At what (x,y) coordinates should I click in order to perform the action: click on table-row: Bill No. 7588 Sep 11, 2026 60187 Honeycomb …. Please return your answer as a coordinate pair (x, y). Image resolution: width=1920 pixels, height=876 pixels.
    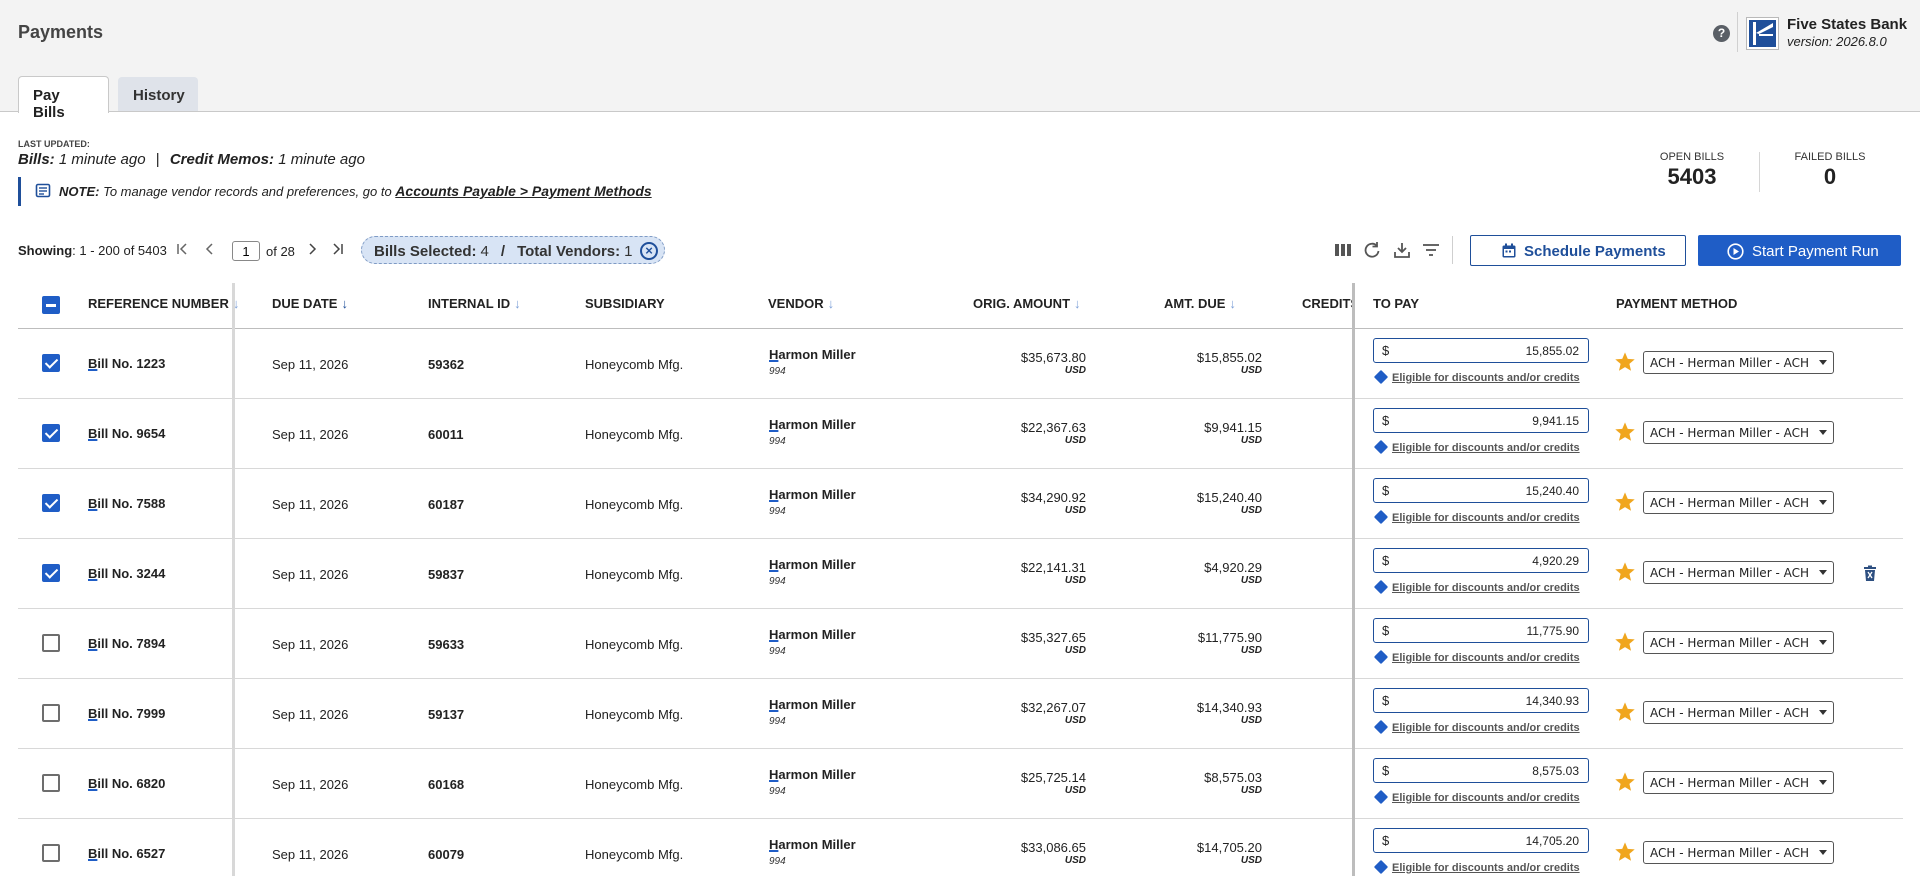
    Looking at the image, I should click on (960, 504).